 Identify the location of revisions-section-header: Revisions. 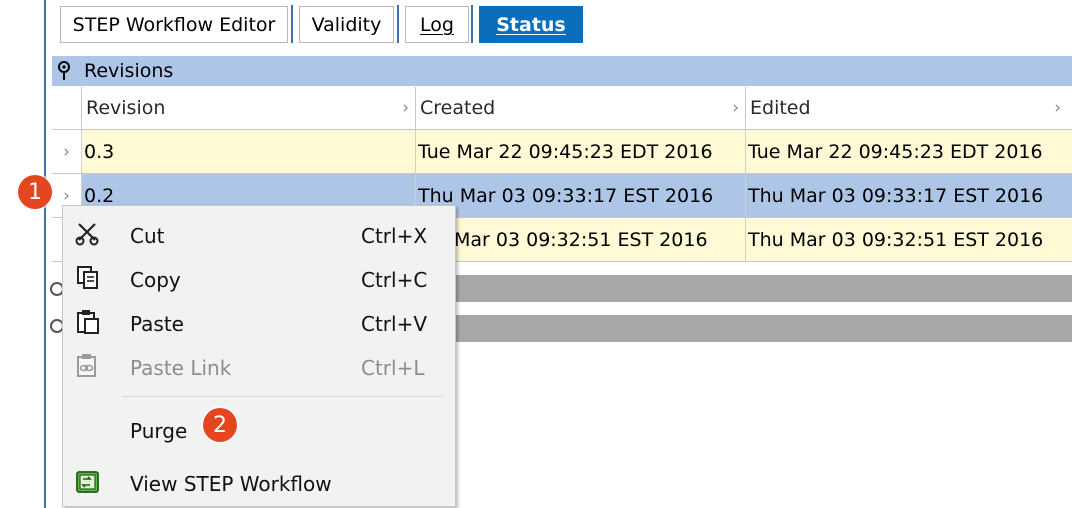
(562, 71).